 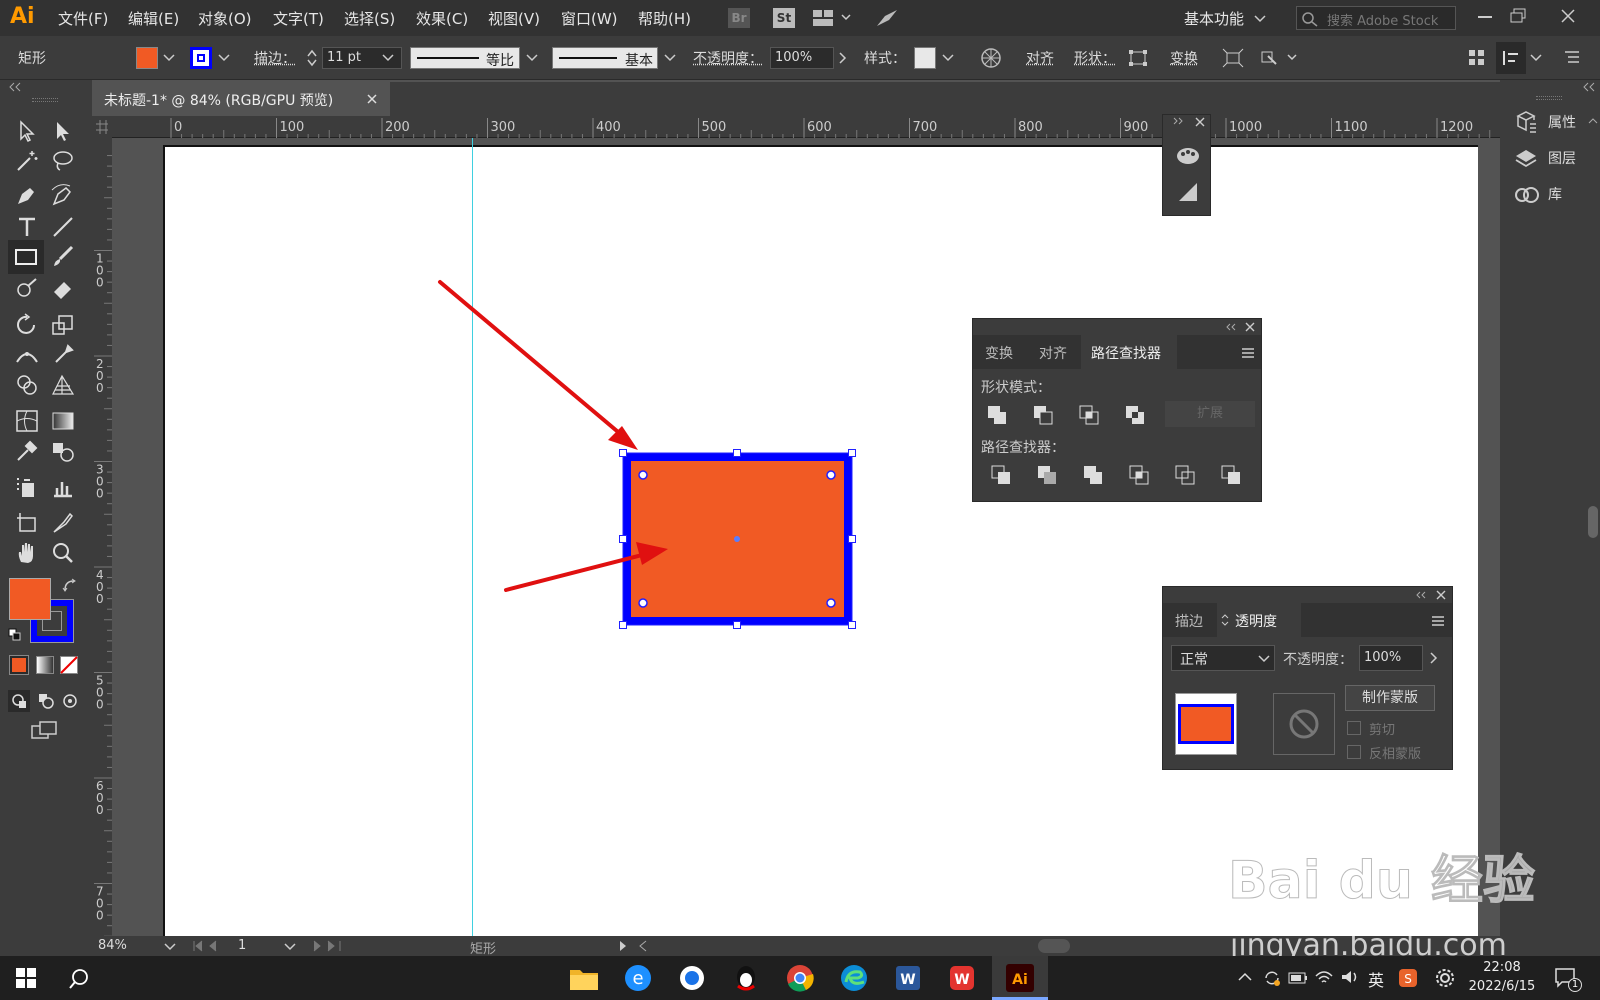 I want to click on dock-item-properties: 属性, so click(x=1550, y=122).